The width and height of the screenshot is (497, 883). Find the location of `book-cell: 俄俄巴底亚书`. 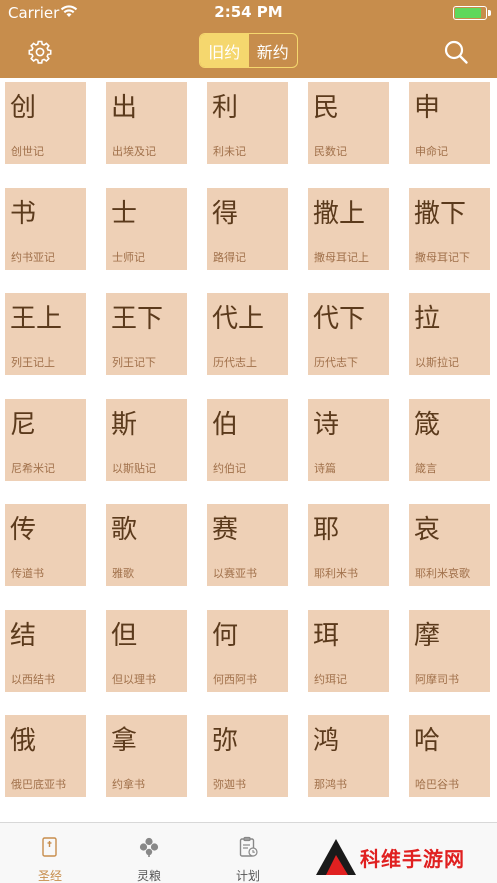

book-cell: 俄俄巴底亚书 is located at coordinates (45, 756).